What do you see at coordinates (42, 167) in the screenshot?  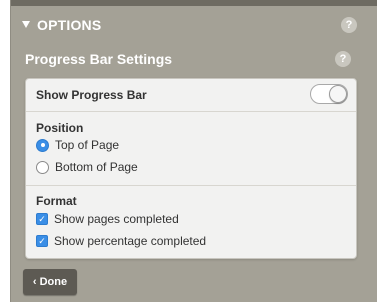 I see `radio-unselected-icon` at bounding box center [42, 167].